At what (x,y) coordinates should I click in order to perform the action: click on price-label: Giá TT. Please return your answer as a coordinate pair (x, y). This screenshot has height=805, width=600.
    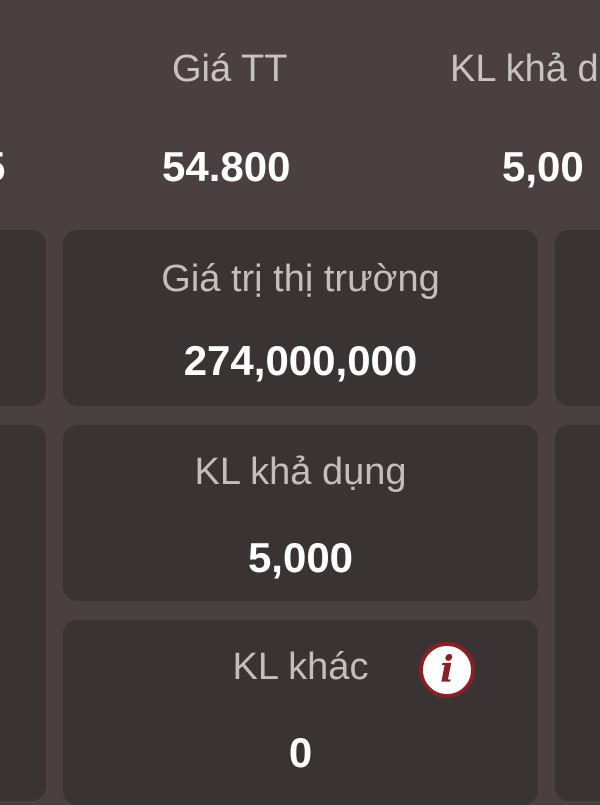
    Looking at the image, I should click on (230, 69).